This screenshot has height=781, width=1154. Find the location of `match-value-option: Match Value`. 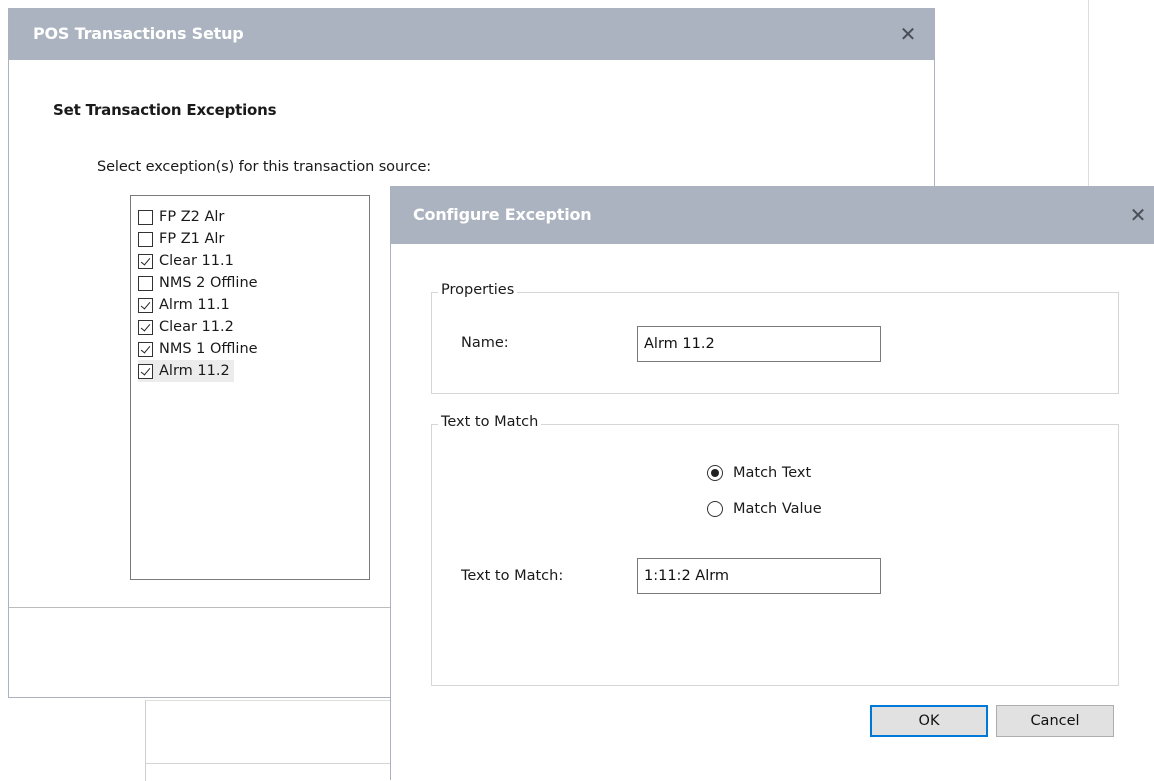

match-value-option: Match Value is located at coordinates (764, 509).